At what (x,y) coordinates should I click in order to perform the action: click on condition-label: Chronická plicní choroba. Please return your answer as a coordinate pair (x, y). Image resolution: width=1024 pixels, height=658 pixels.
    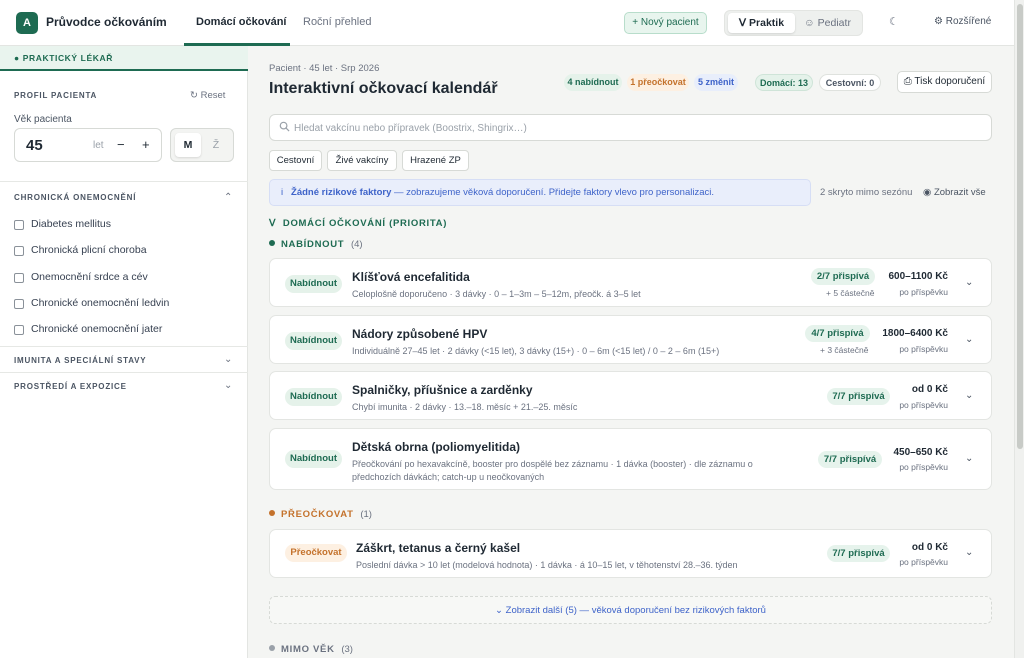
    Looking at the image, I should click on (89, 250).